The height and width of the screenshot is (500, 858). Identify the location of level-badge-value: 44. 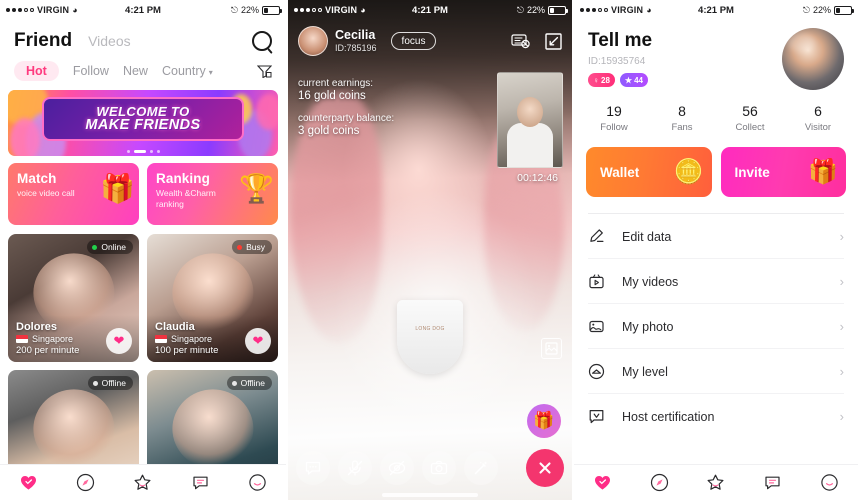
(638, 80).